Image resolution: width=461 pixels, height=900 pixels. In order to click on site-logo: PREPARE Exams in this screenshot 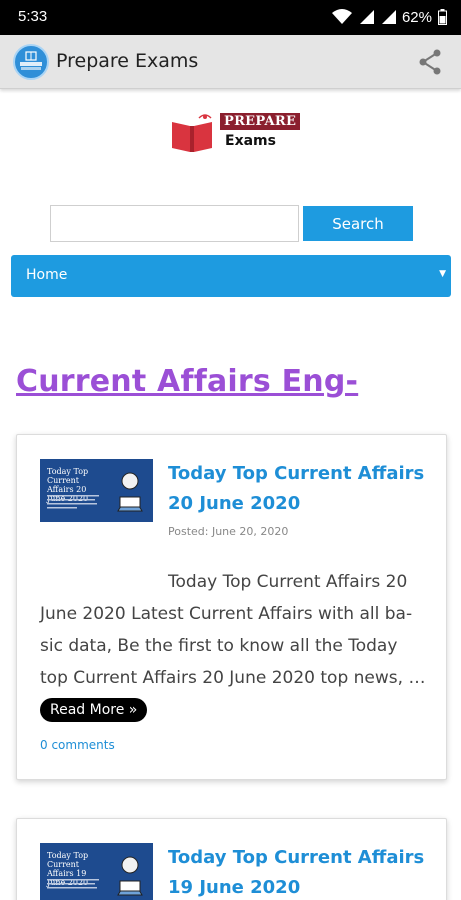, I will do `click(234, 132)`.